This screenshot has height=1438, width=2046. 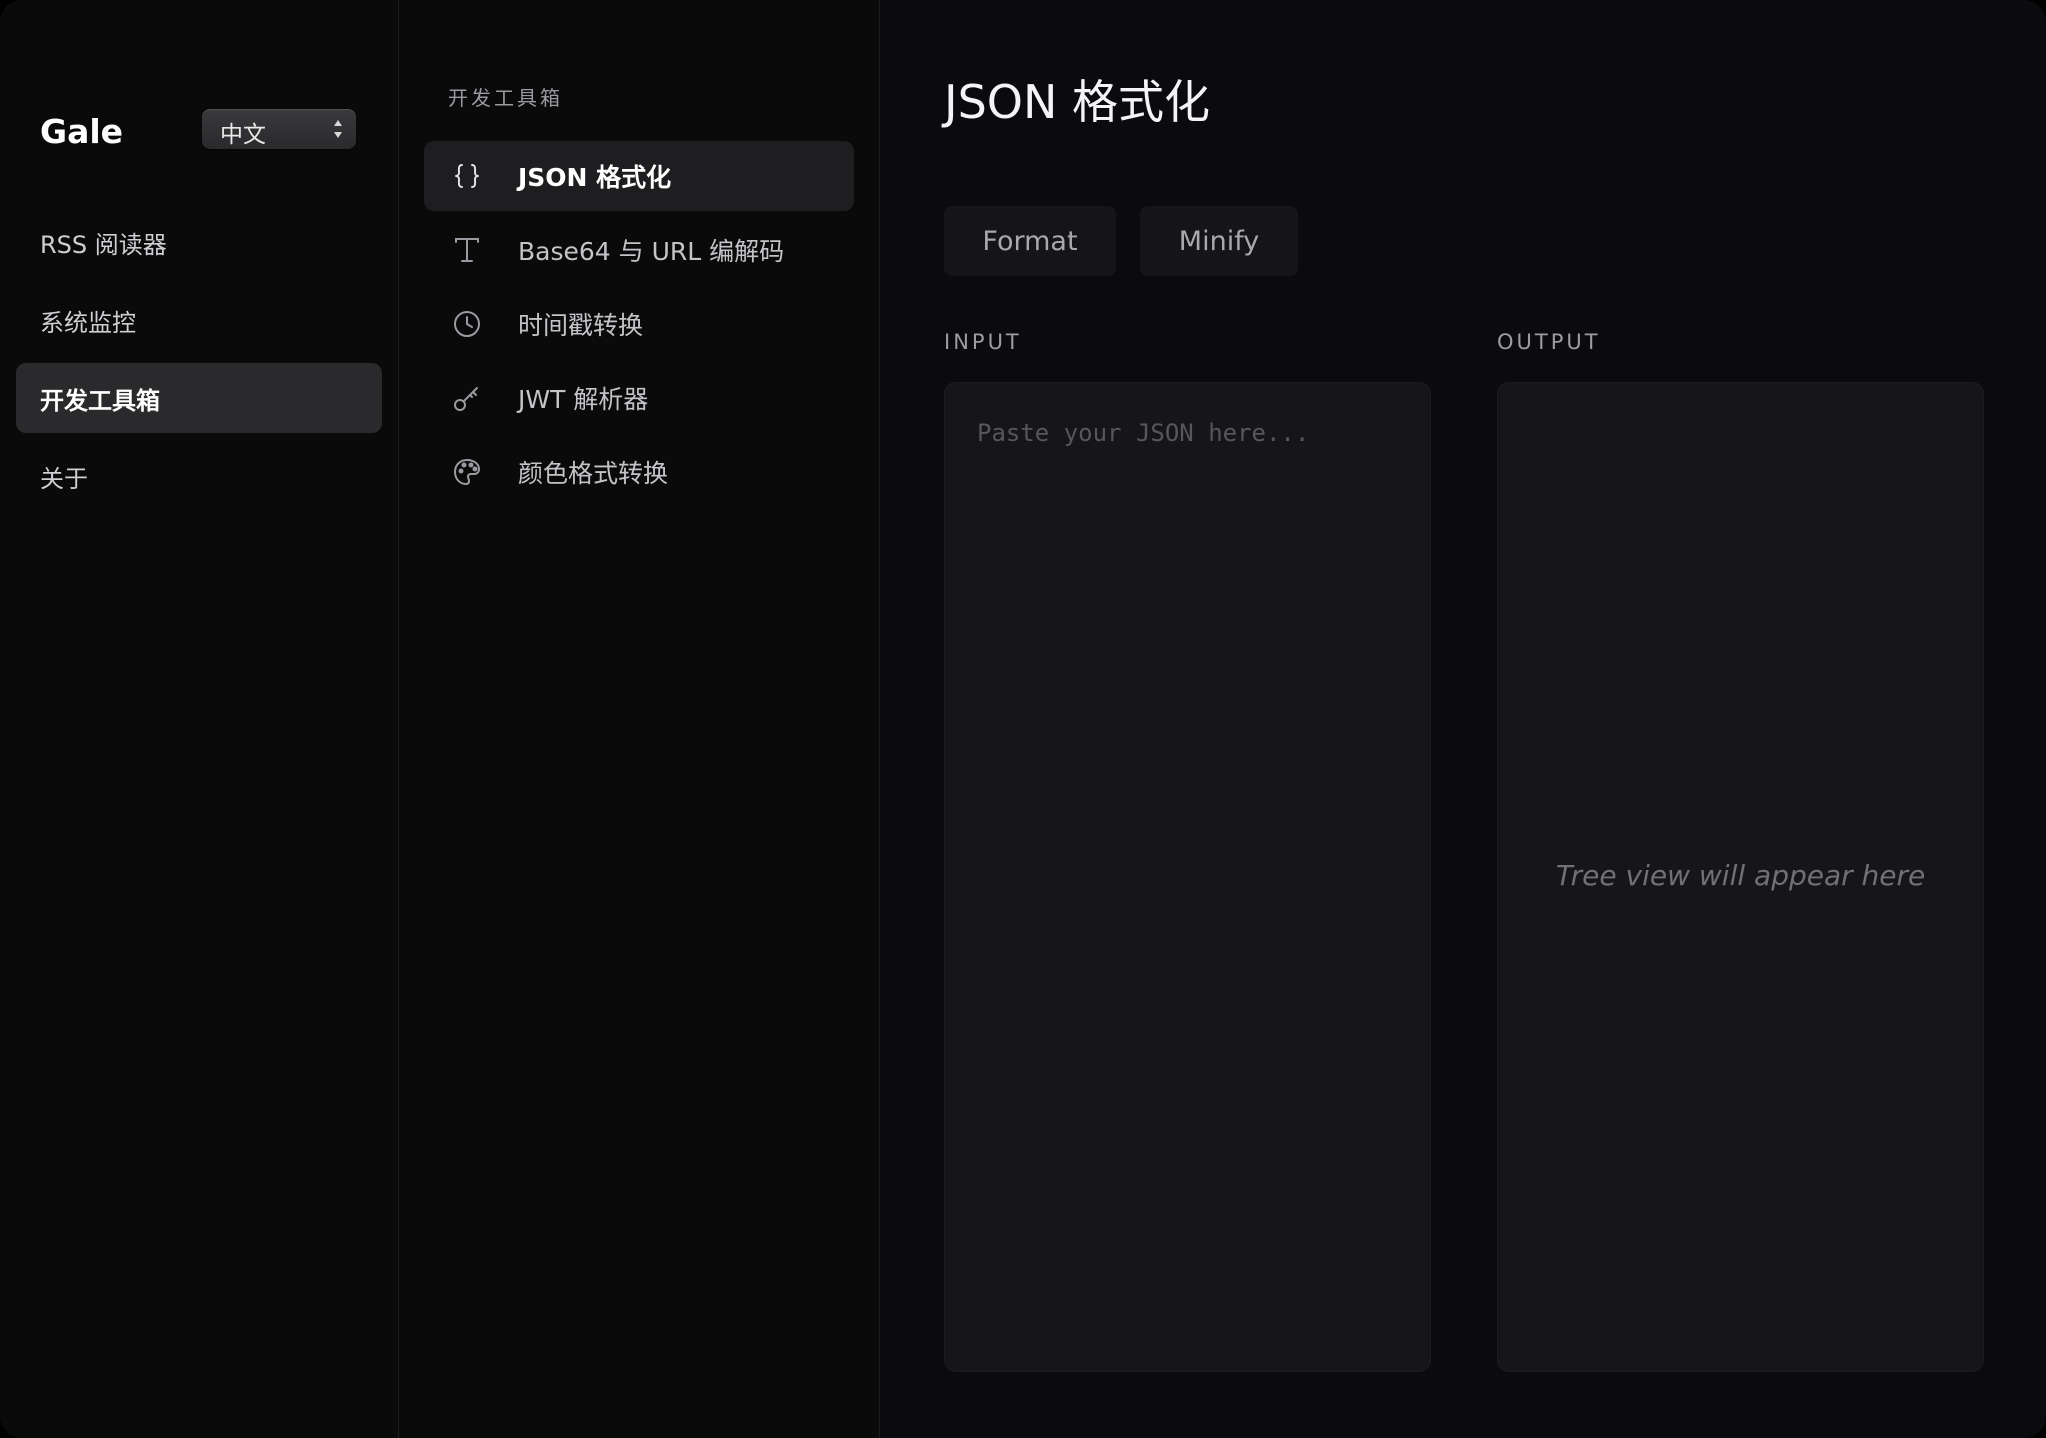 I want to click on tool-item-label: 颜色格式转换, so click(x=593, y=473).